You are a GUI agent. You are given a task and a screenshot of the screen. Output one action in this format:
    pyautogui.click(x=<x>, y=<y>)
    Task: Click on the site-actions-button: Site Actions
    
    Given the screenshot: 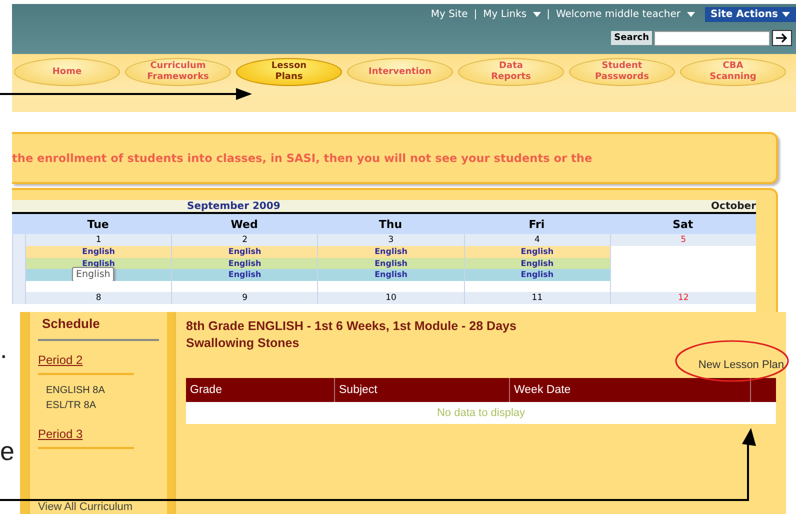 What is the action you would take?
    pyautogui.click(x=750, y=14)
    